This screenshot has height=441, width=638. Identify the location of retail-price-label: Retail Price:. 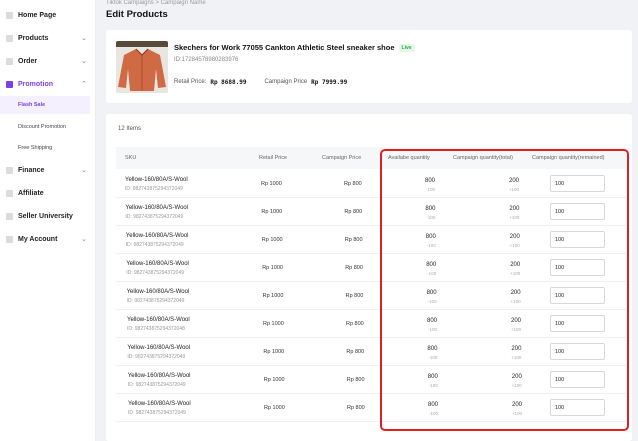
(190, 82).